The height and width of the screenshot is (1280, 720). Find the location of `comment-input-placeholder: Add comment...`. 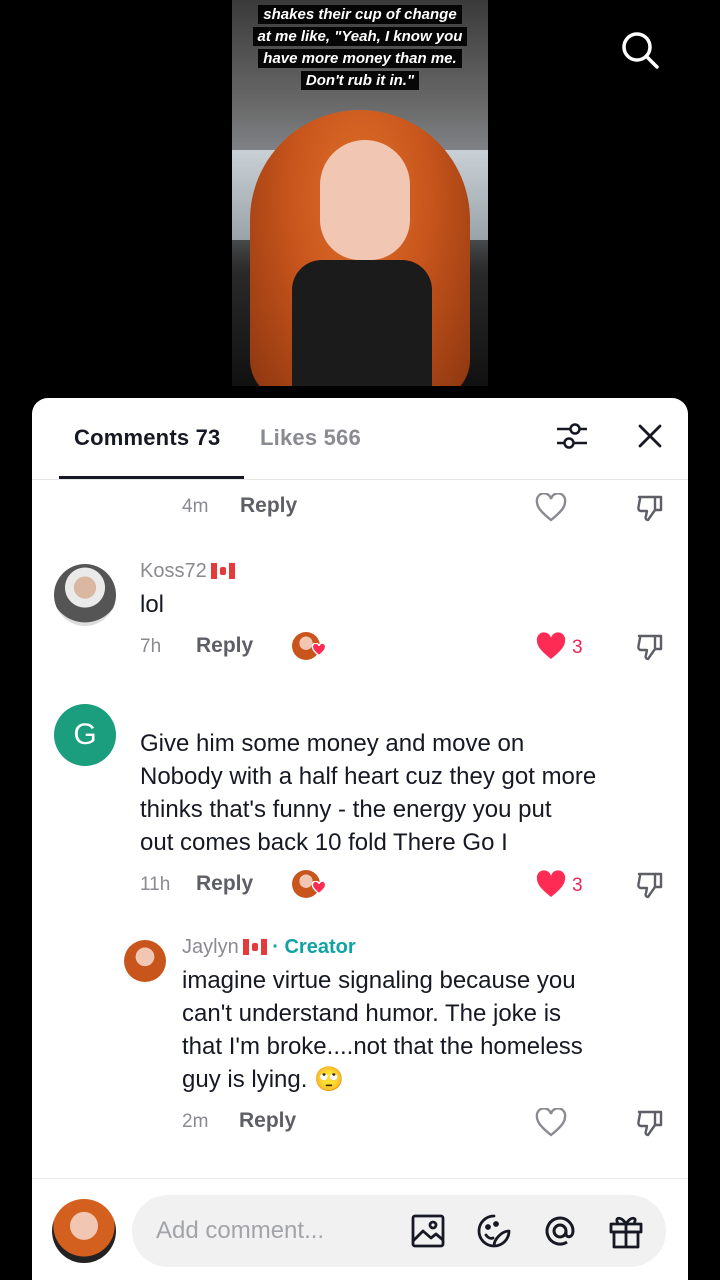

comment-input-placeholder: Add comment... is located at coordinates (240, 1230).